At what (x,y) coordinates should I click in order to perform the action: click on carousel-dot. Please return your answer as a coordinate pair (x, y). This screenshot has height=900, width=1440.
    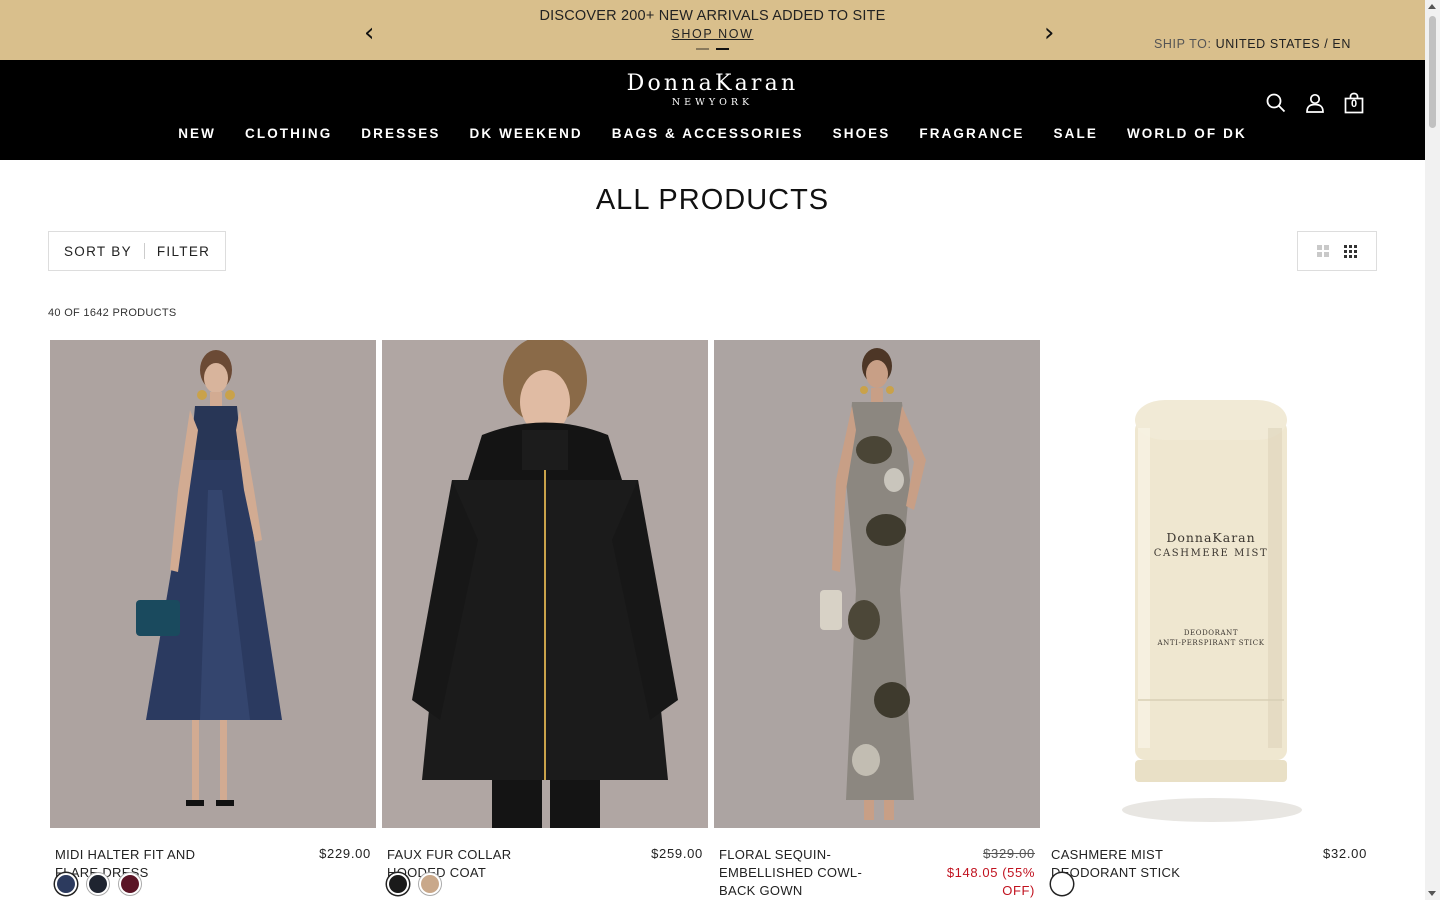
    Looking at the image, I should click on (702, 49).